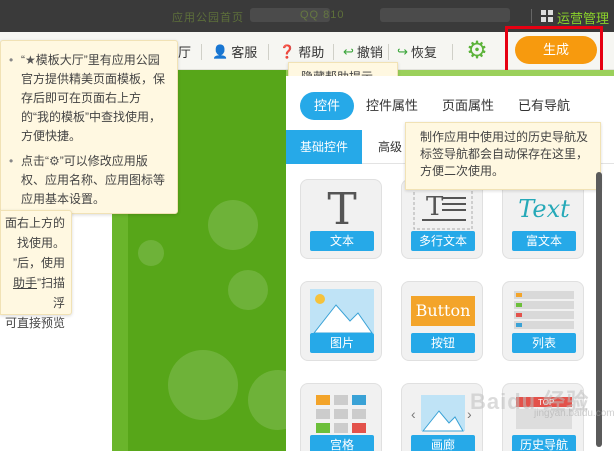 This screenshot has width=614, height=451. Describe the element at coordinates (435, 207) in the screenshot. I see `svg-text: T` at that location.